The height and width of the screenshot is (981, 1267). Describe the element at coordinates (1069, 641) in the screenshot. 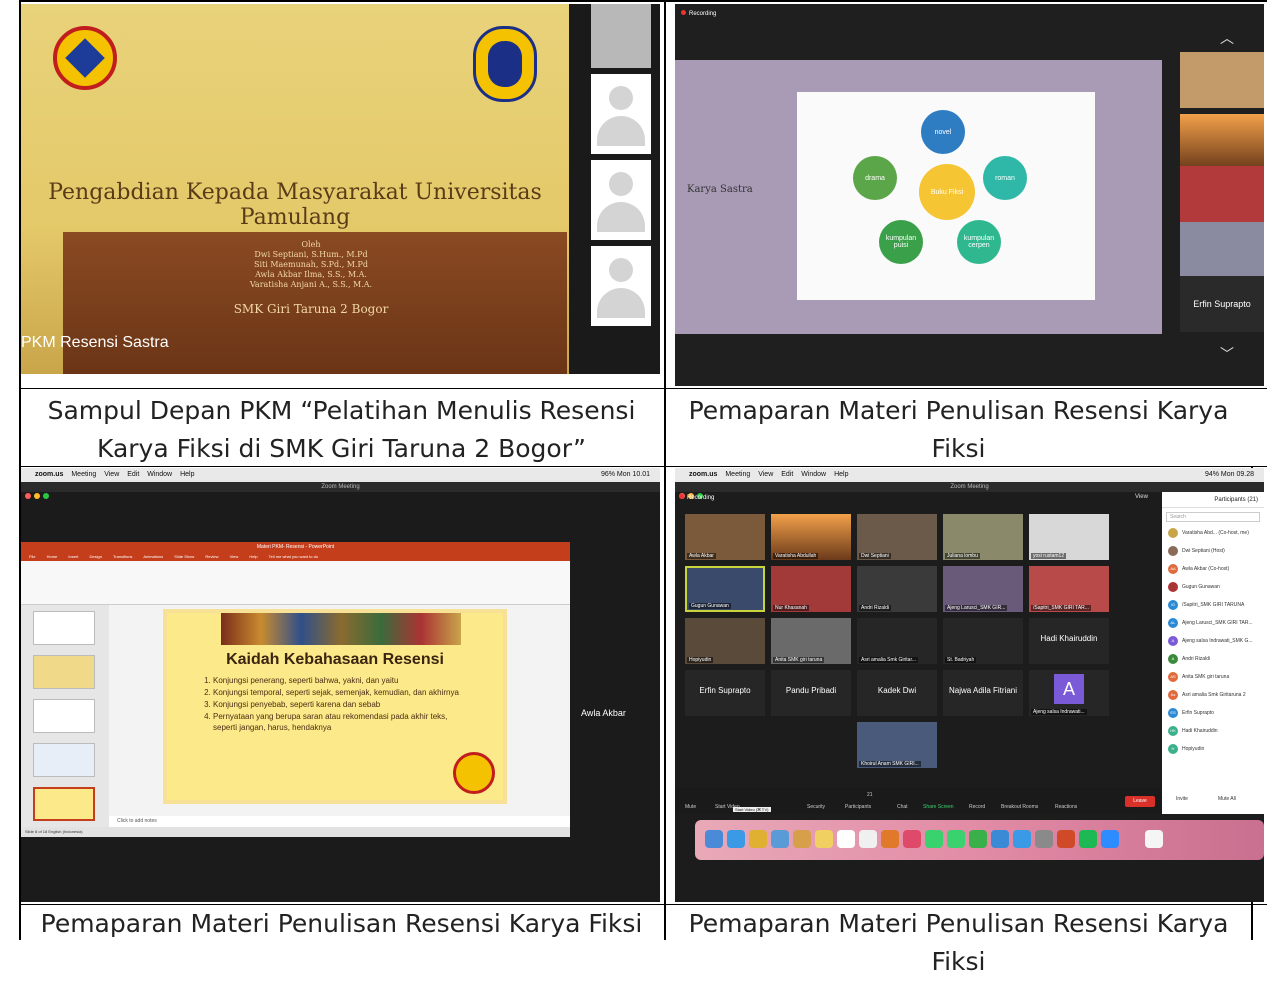

I see `video-tile: Hadi Khairuddin` at that location.